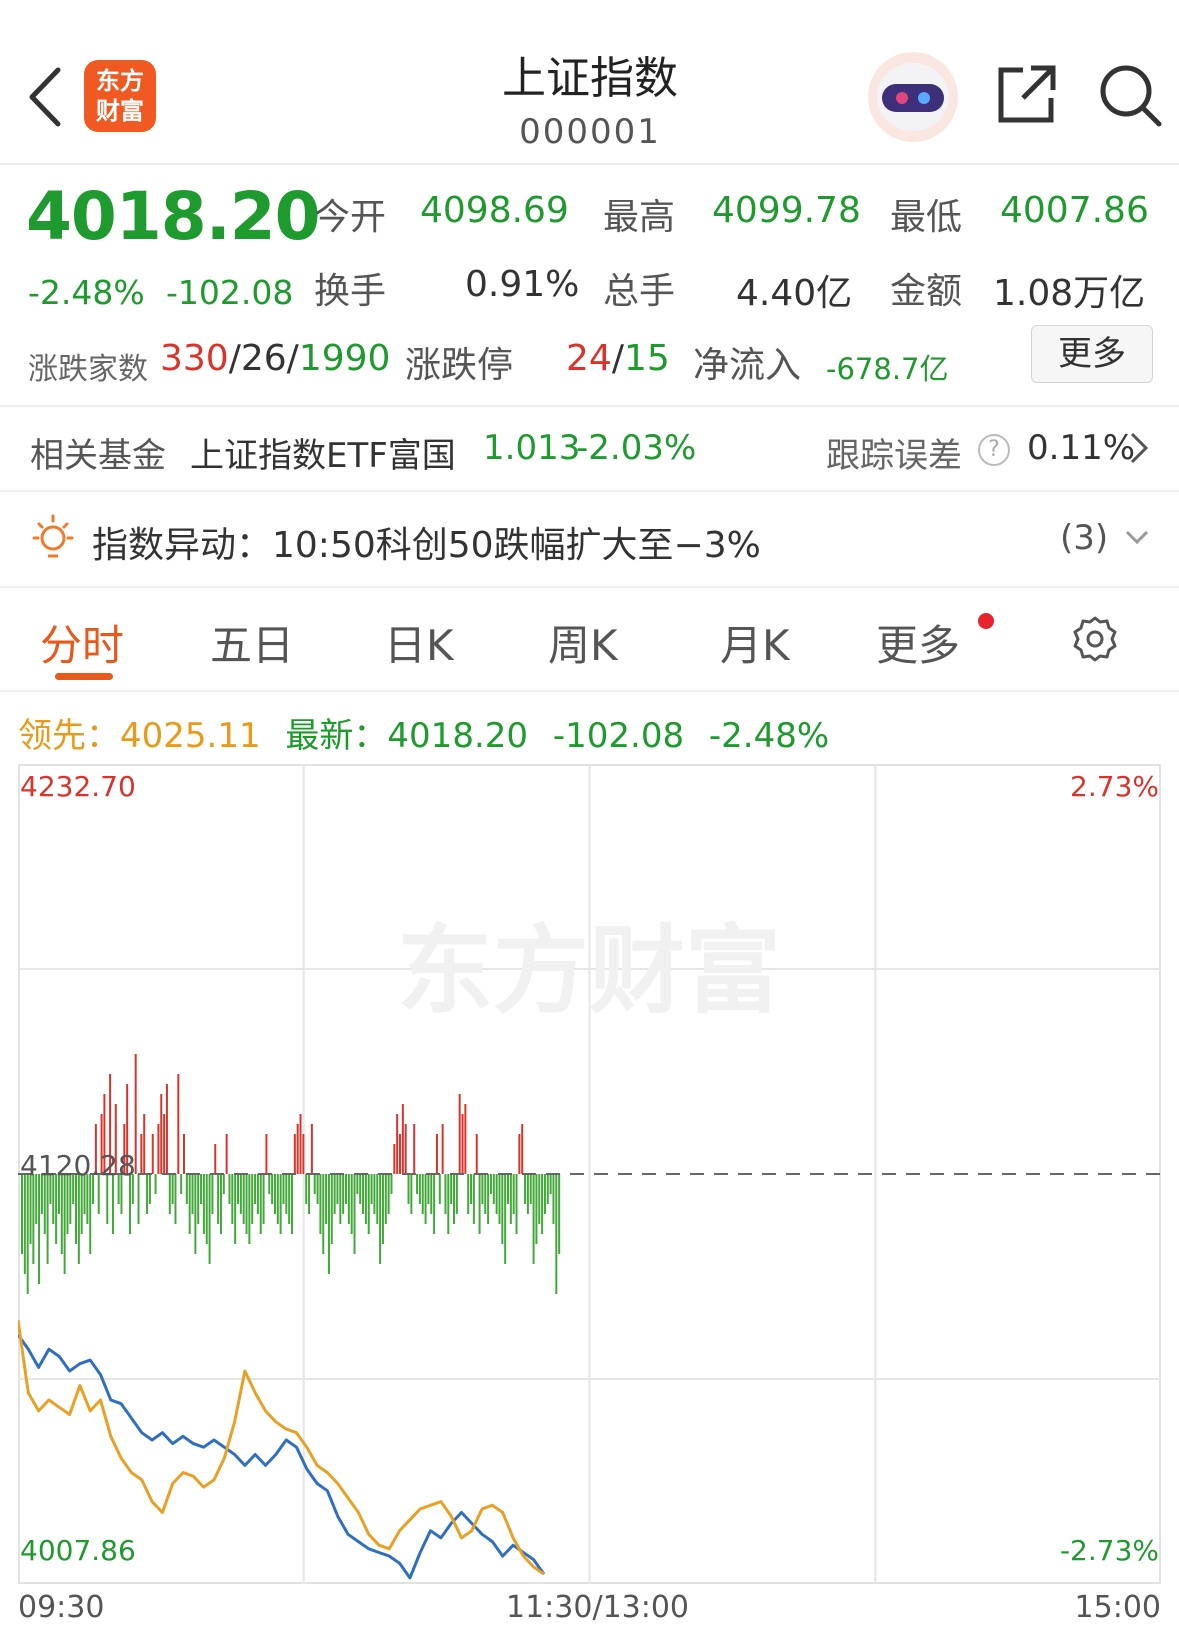  What do you see at coordinates (82, 642) in the screenshot?
I see `tab-intraday: 分时` at bounding box center [82, 642].